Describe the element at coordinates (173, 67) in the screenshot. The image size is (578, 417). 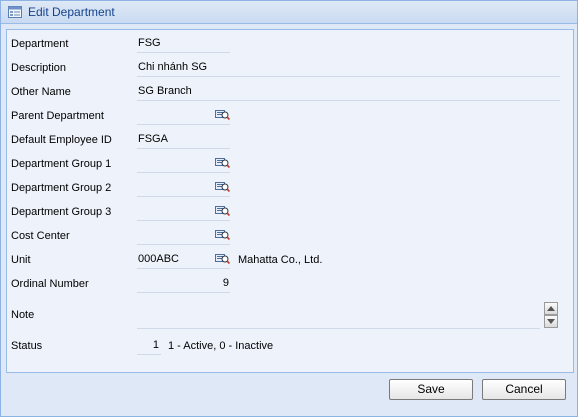
I see `description-value: Chi nhánh SG` at that location.